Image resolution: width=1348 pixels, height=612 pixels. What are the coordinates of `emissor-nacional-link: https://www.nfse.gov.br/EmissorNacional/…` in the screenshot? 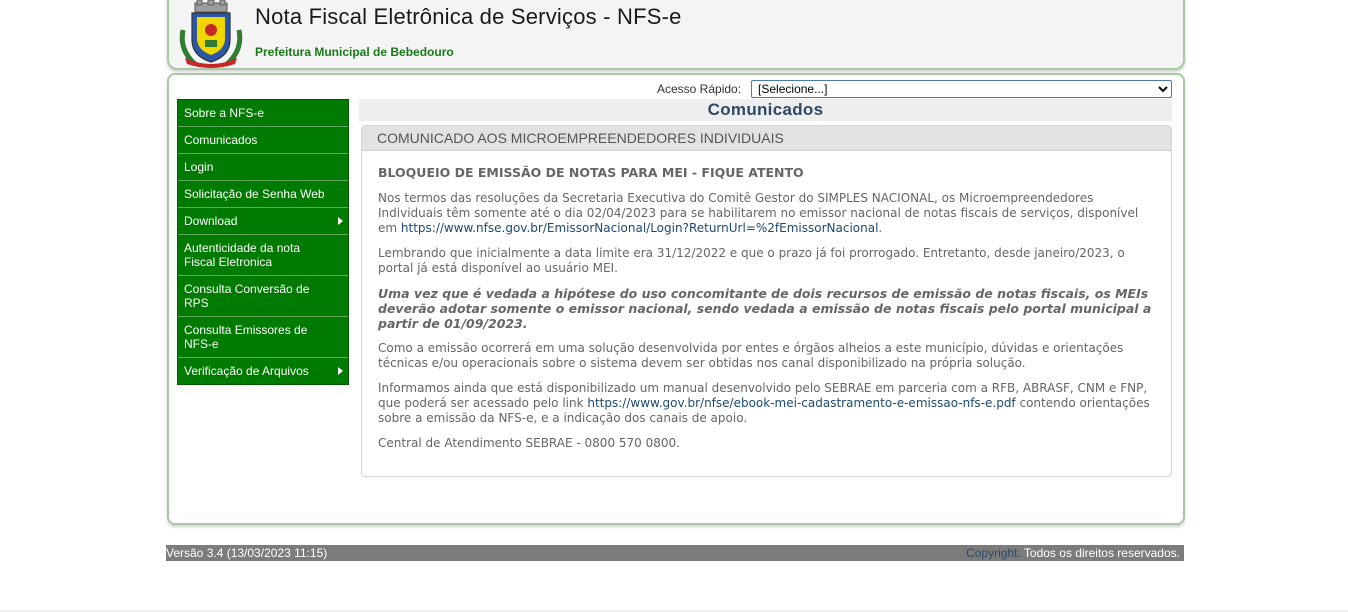 It's located at (640, 228).